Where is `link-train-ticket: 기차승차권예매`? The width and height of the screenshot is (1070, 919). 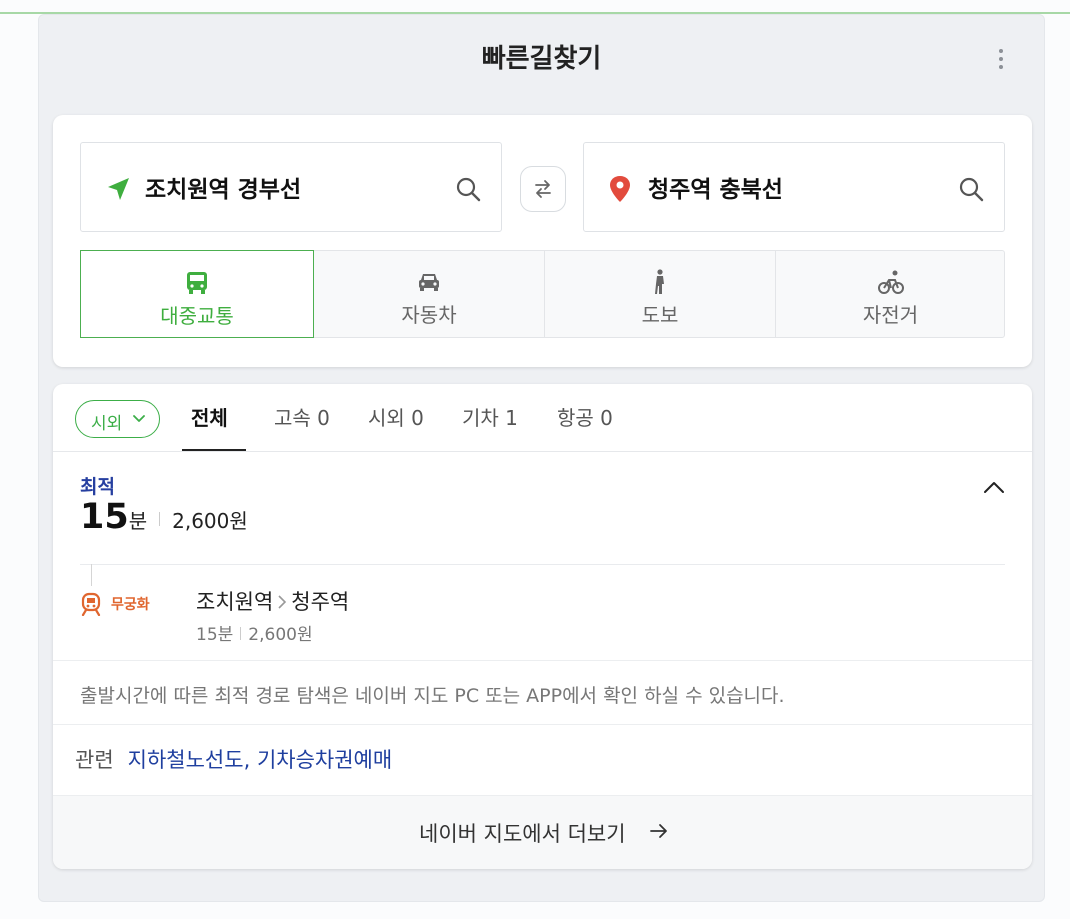 link-train-ticket: 기차승차권예매 is located at coordinates (324, 760).